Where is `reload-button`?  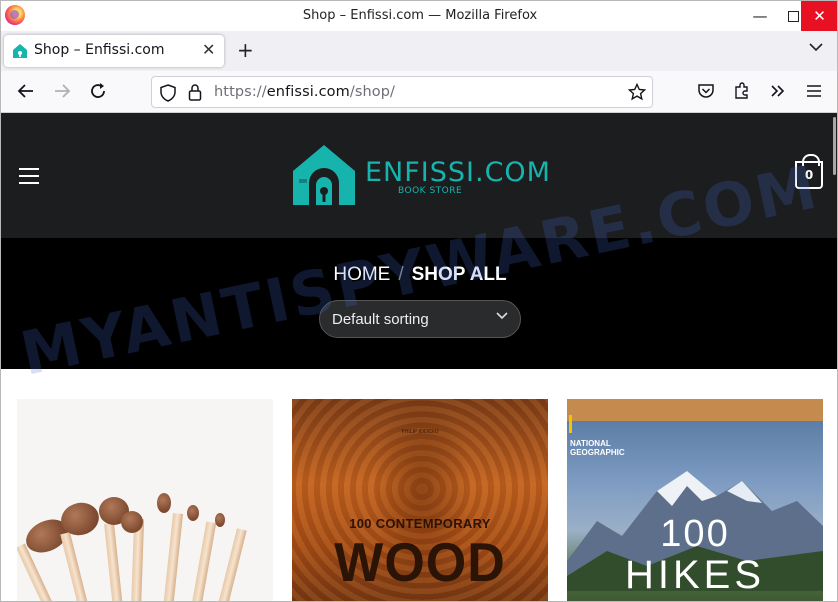 reload-button is located at coordinates (98, 91).